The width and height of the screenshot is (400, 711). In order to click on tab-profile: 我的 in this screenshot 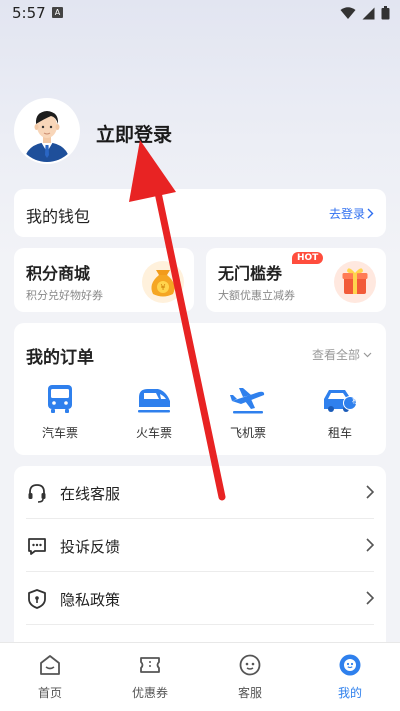, I will do `click(350, 677)`.